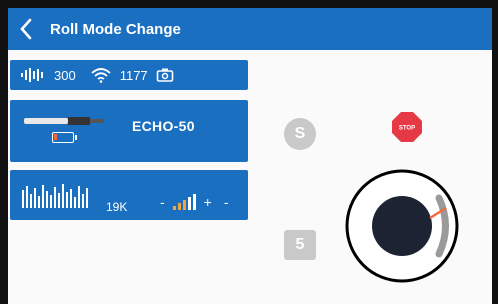 This screenshot has height=304, width=498. What do you see at coordinates (164, 75) in the screenshot?
I see `camera-icon` at bounding box center [164, 75].